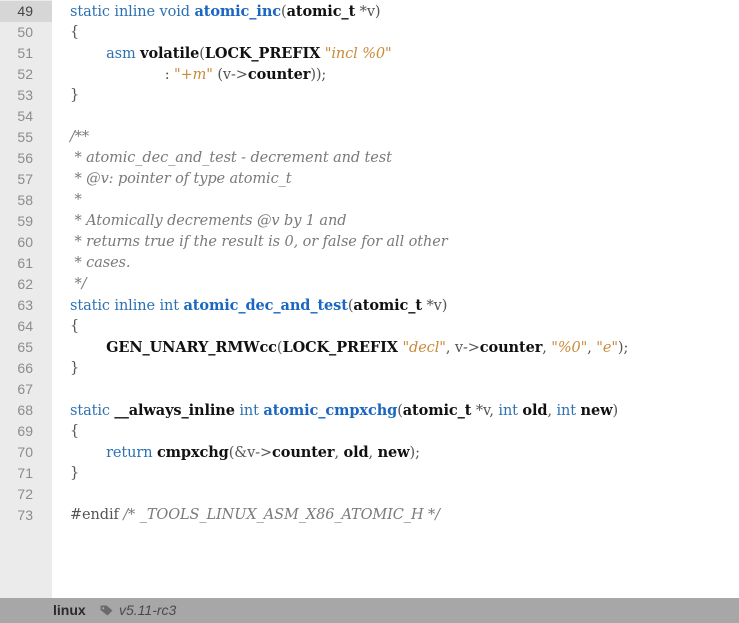 The width and height of the screenshot is (739, 623). Describe the element at coordinates (26, 11) in the screenshot. I see `line-number: 49` at that location.